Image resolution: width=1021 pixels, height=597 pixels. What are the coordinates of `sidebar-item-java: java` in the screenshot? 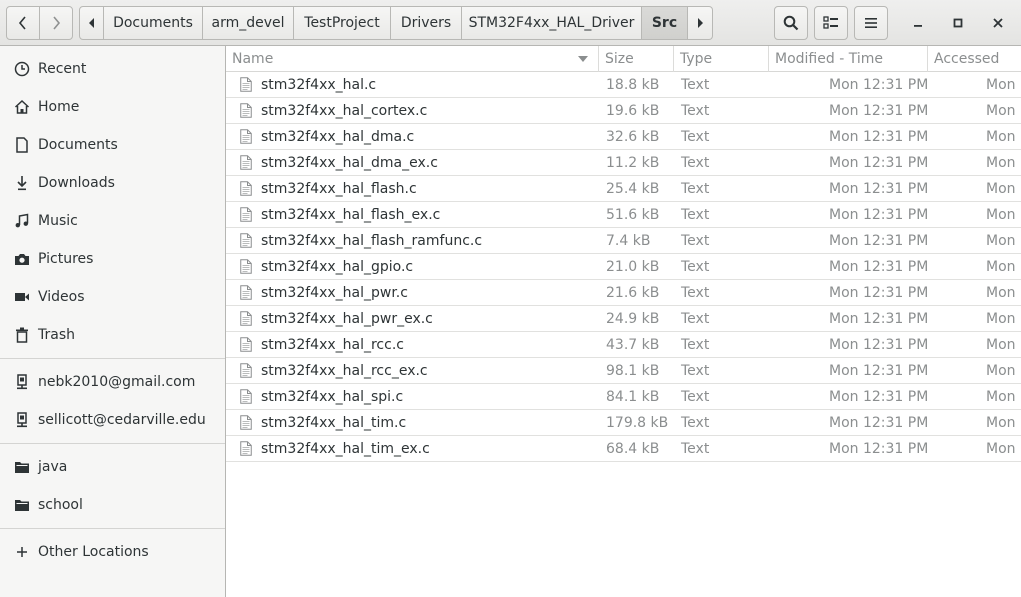 It's located at (112, 467).